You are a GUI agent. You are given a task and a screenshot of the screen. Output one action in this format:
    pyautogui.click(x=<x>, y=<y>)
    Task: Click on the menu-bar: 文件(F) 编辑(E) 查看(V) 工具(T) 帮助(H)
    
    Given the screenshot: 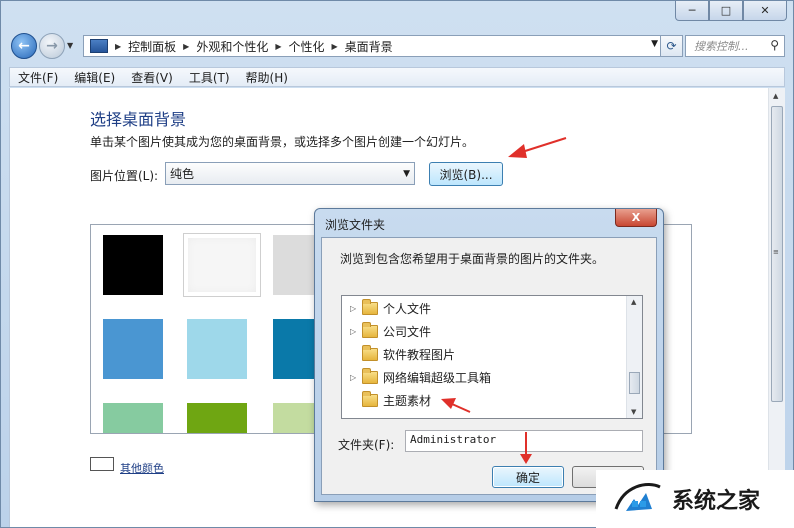 What is the action you would take?
    pyautogui.click(x=397, y=77)
    